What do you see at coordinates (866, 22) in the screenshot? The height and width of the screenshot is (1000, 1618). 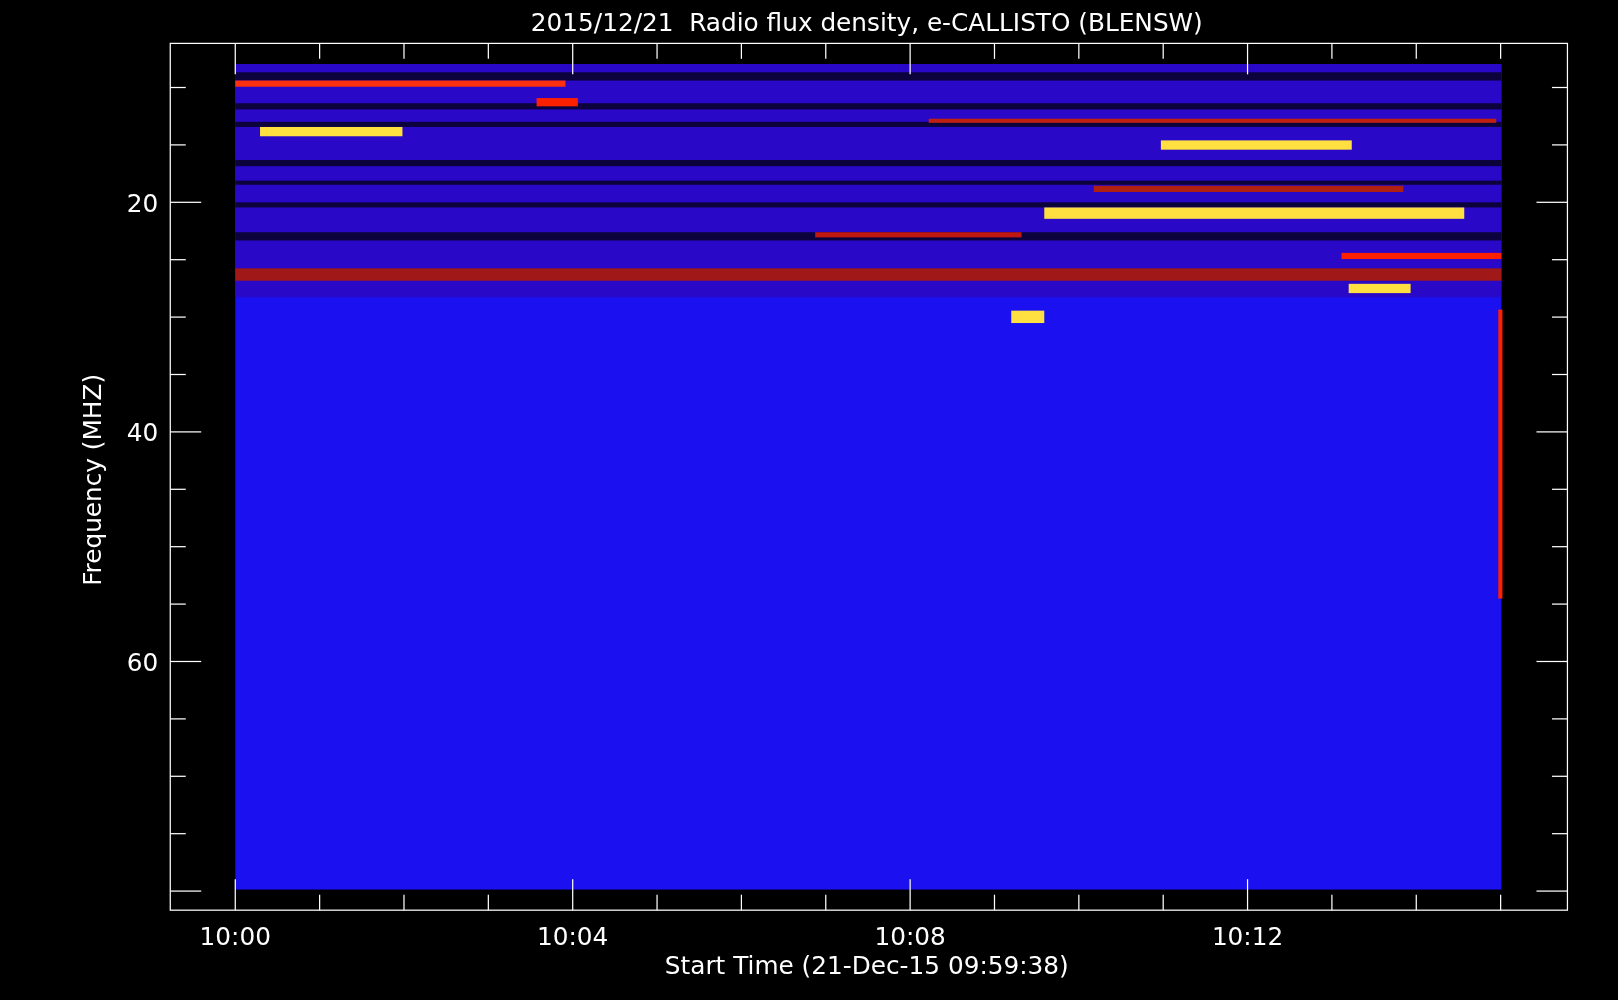 I see `chart-title: 2015/12/21 Radio flux density, e-CALLISTO (BLENSW)` at bounding box center [866, 22].